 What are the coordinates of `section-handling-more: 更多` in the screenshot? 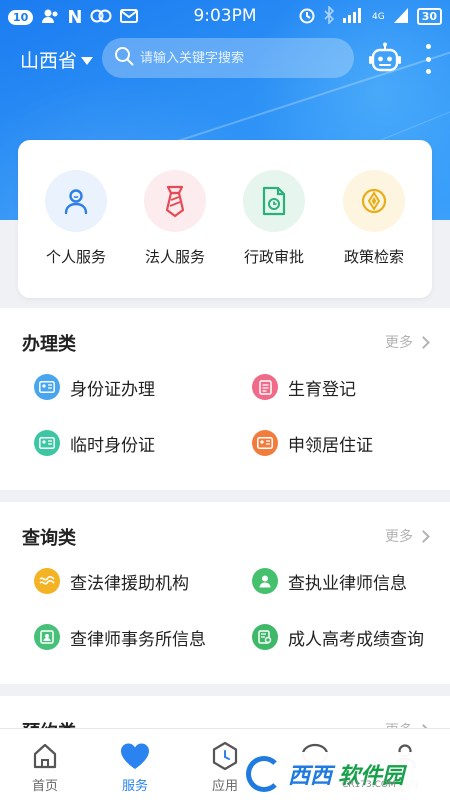 It's located at (407, 342).